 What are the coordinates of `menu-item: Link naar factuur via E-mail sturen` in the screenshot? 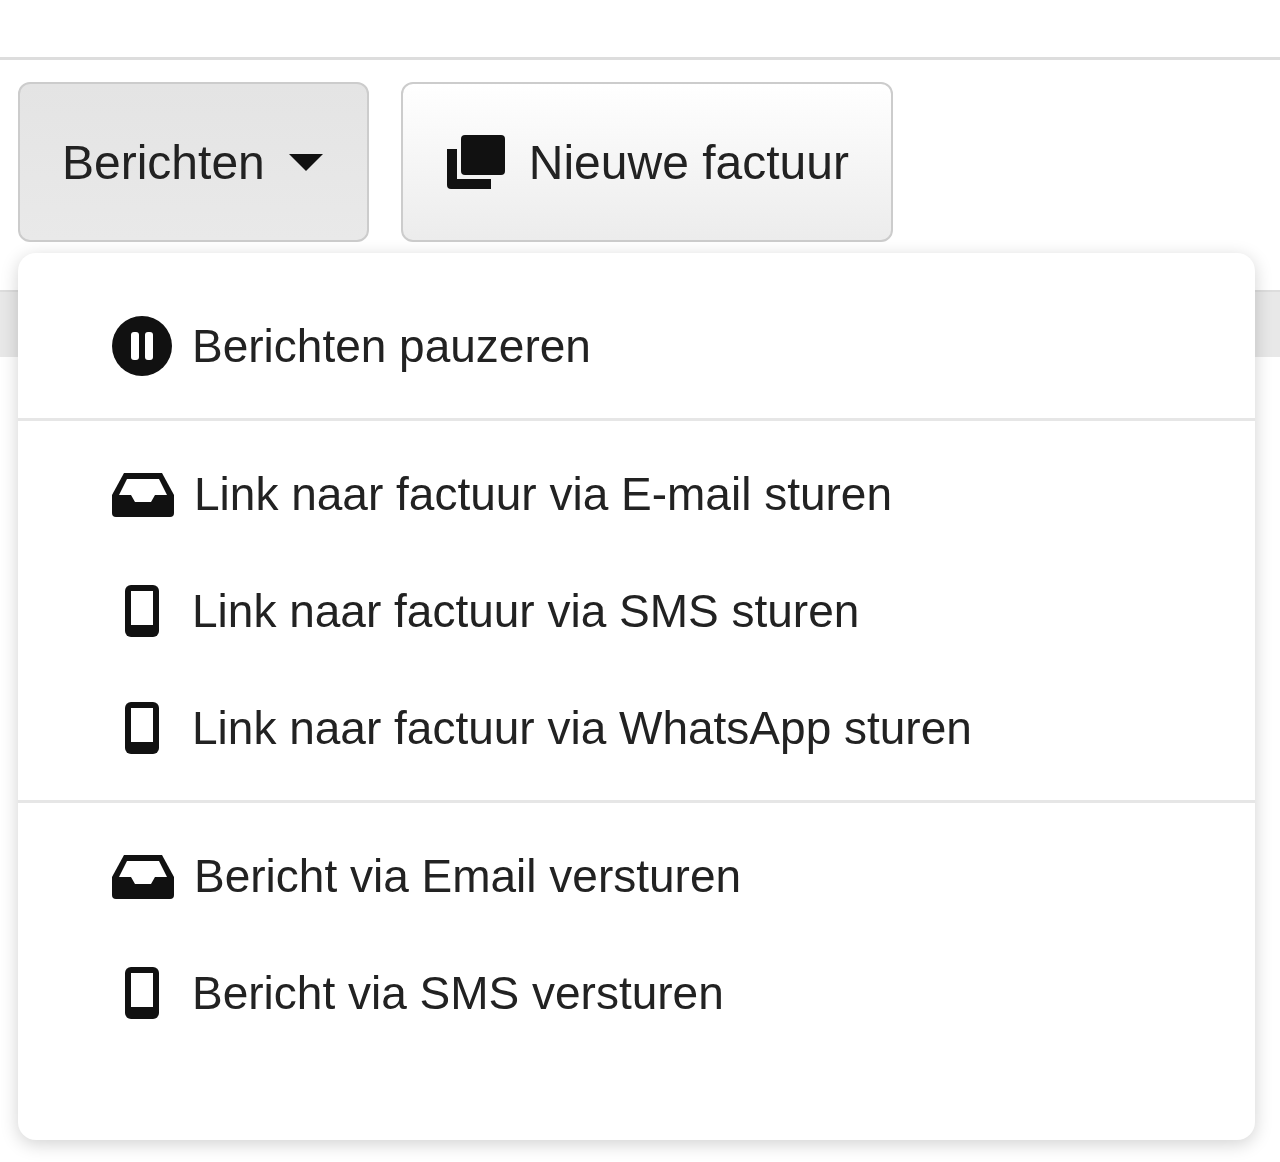 It's located at (636, 493).